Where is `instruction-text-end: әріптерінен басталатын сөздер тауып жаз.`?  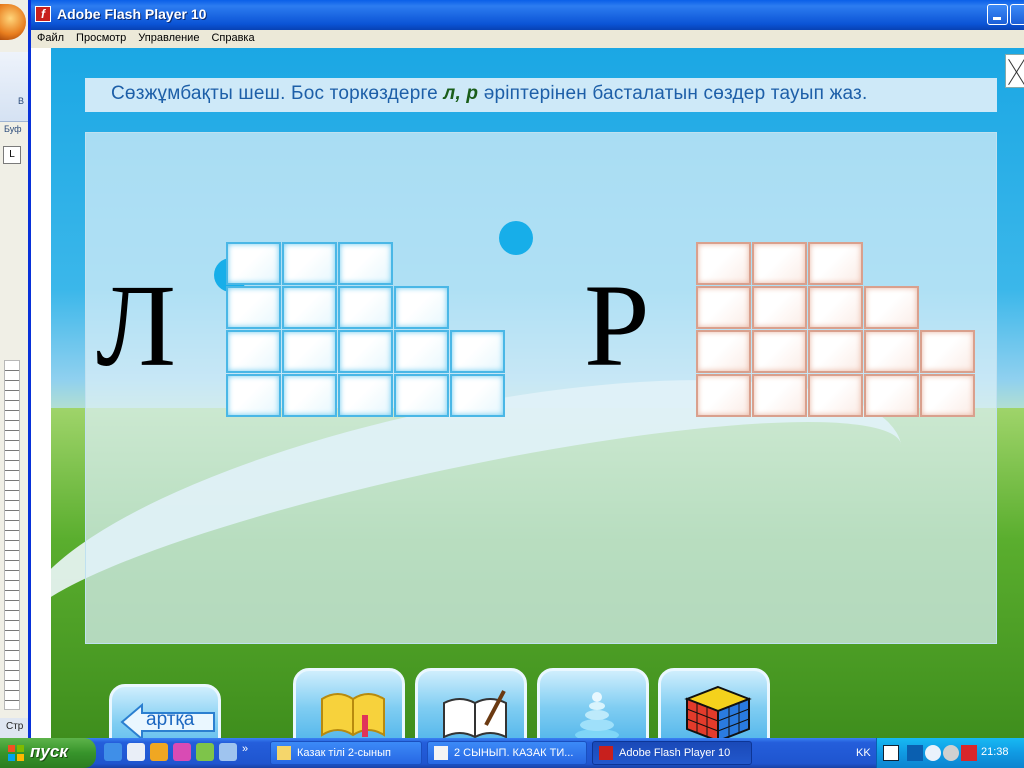
instruction-text-end: әріптерінен басталатын сөздер тауып жаз. is located at coordinates (673, 93).